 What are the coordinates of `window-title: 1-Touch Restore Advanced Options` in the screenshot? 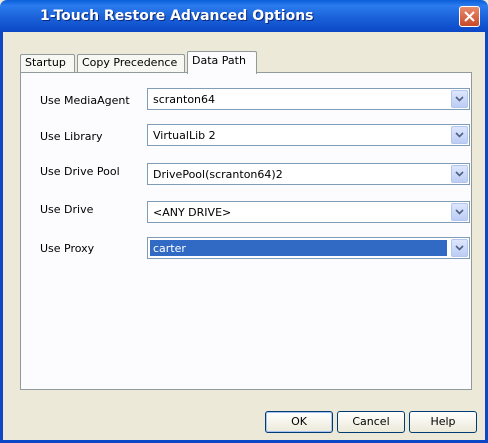 It's located at (177, 16).